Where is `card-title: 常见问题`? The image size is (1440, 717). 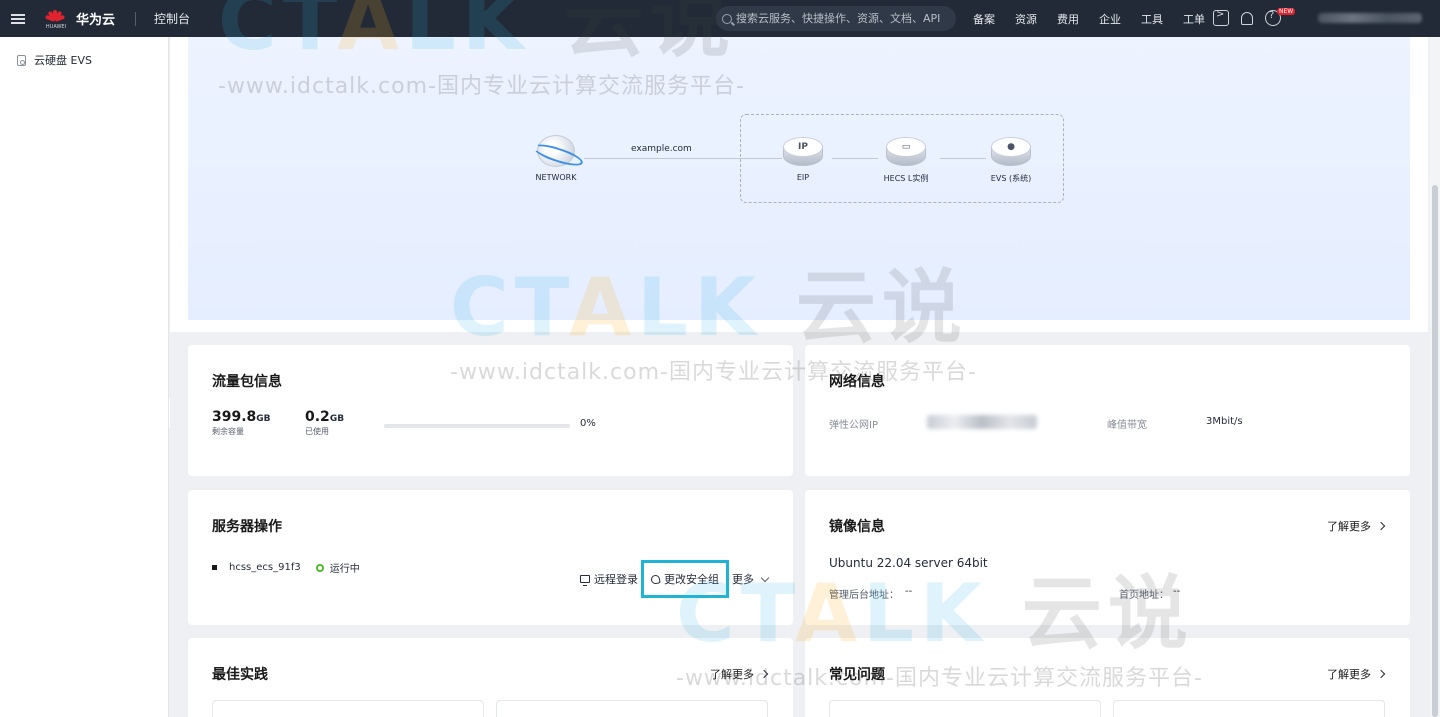 card-title: 常见问题 is located at coordinates (857, 675).